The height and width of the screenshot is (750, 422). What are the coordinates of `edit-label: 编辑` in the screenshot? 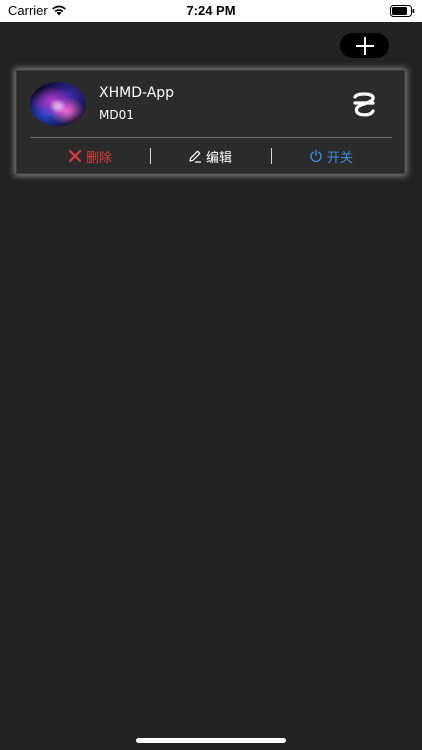 It's located at (219, 158).